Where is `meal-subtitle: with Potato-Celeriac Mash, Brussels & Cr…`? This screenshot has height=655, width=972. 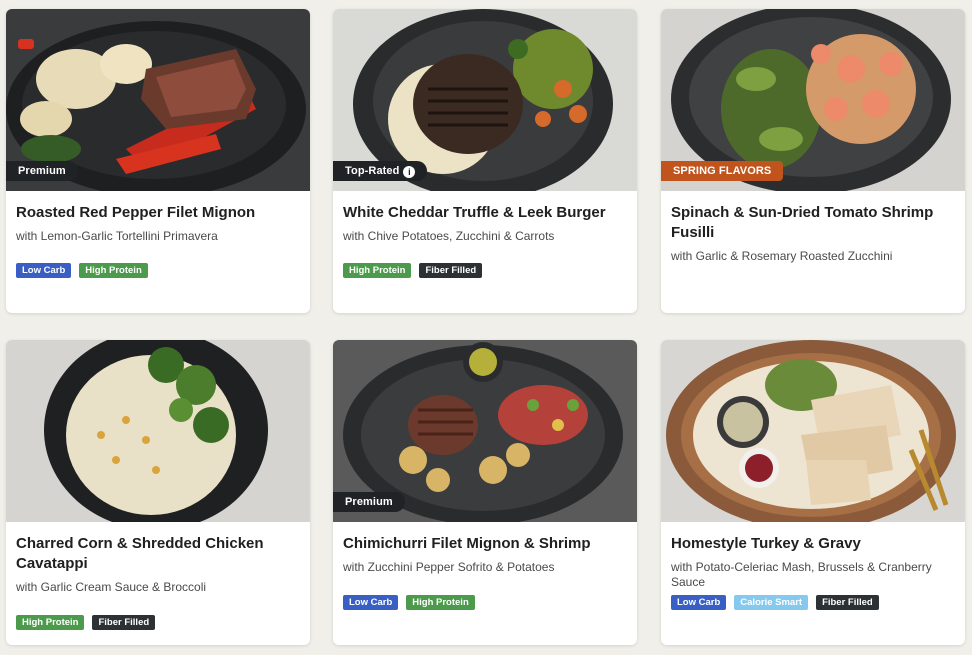 meal-subtitle: with Potato-Celeriac Mash, Brussels & Cr… is located at coordinates (801, 574).